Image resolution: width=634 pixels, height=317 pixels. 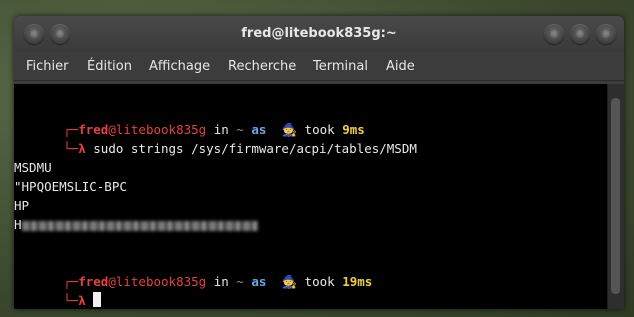 I want to click on minimize-button, so click(x=554, y=34).